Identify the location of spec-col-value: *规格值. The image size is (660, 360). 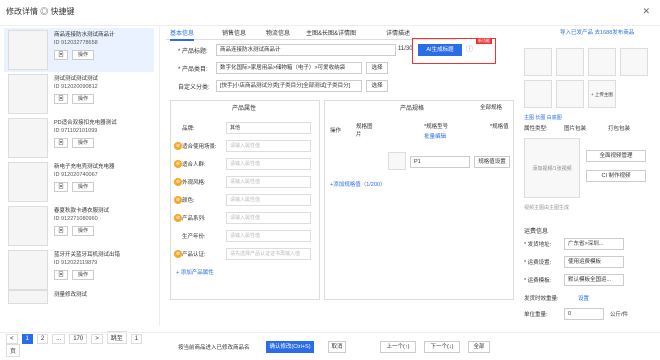
(499, 127).